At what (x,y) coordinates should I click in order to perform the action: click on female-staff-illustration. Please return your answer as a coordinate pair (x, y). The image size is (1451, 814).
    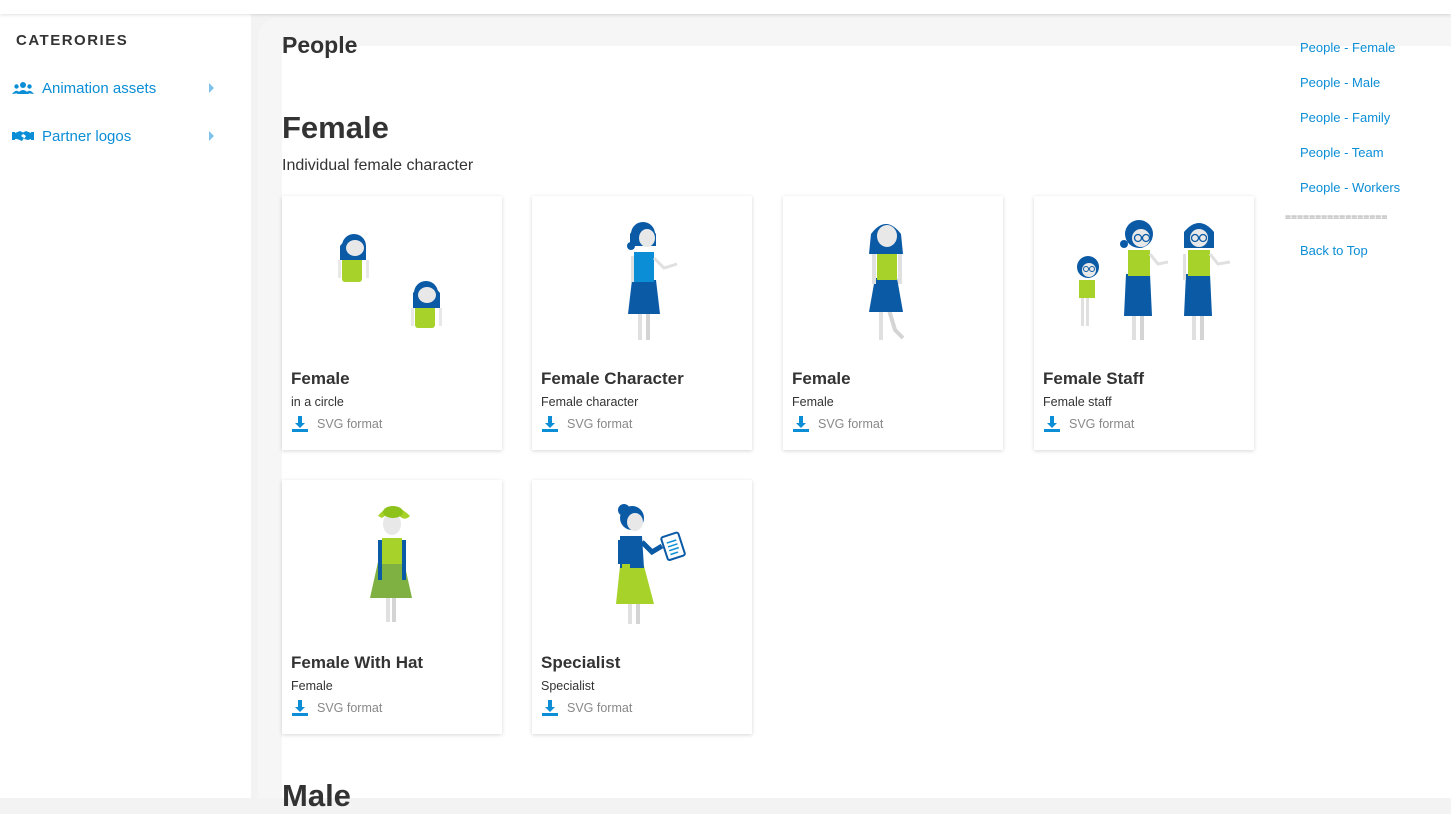
    Looking at the image, I should click on (1154, 280).